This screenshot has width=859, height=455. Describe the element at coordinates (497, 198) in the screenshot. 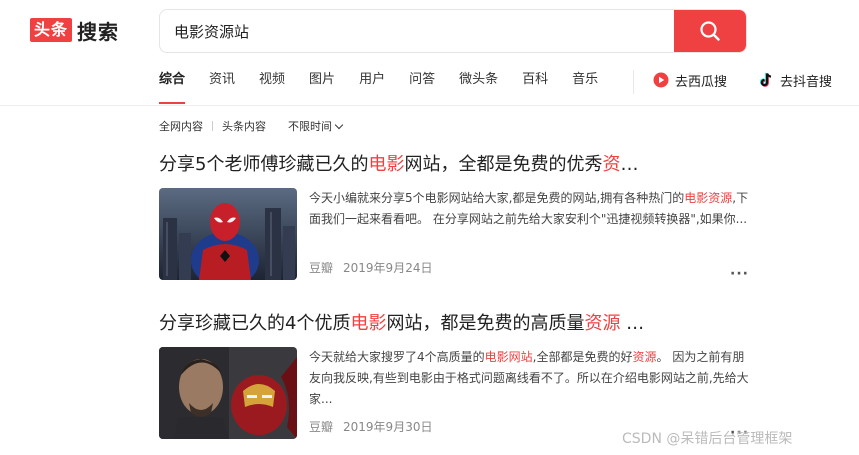

I see `snippet-text: 今天小编就来分享5个电影网站给大家,都是免费的网站,拥有各种热门的` at that location.